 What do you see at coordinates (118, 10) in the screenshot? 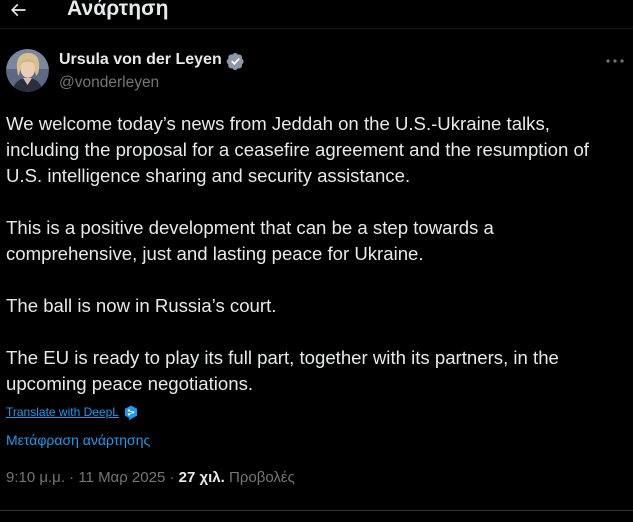
I see `page-title: Ανάρτηση` at bounding box center [118, 10].